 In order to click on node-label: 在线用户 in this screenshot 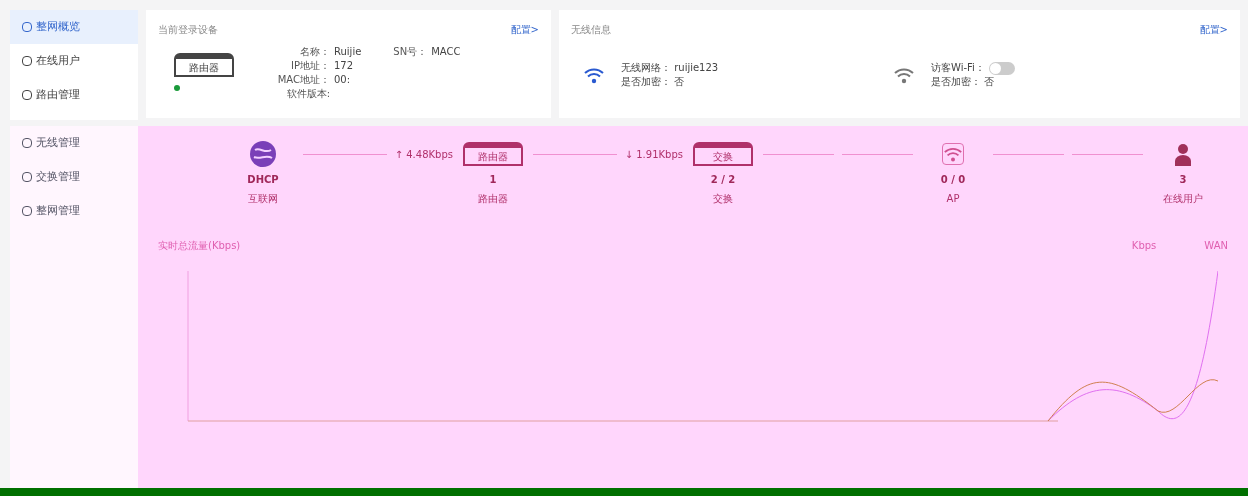, I will do `click(1183, 199)`.